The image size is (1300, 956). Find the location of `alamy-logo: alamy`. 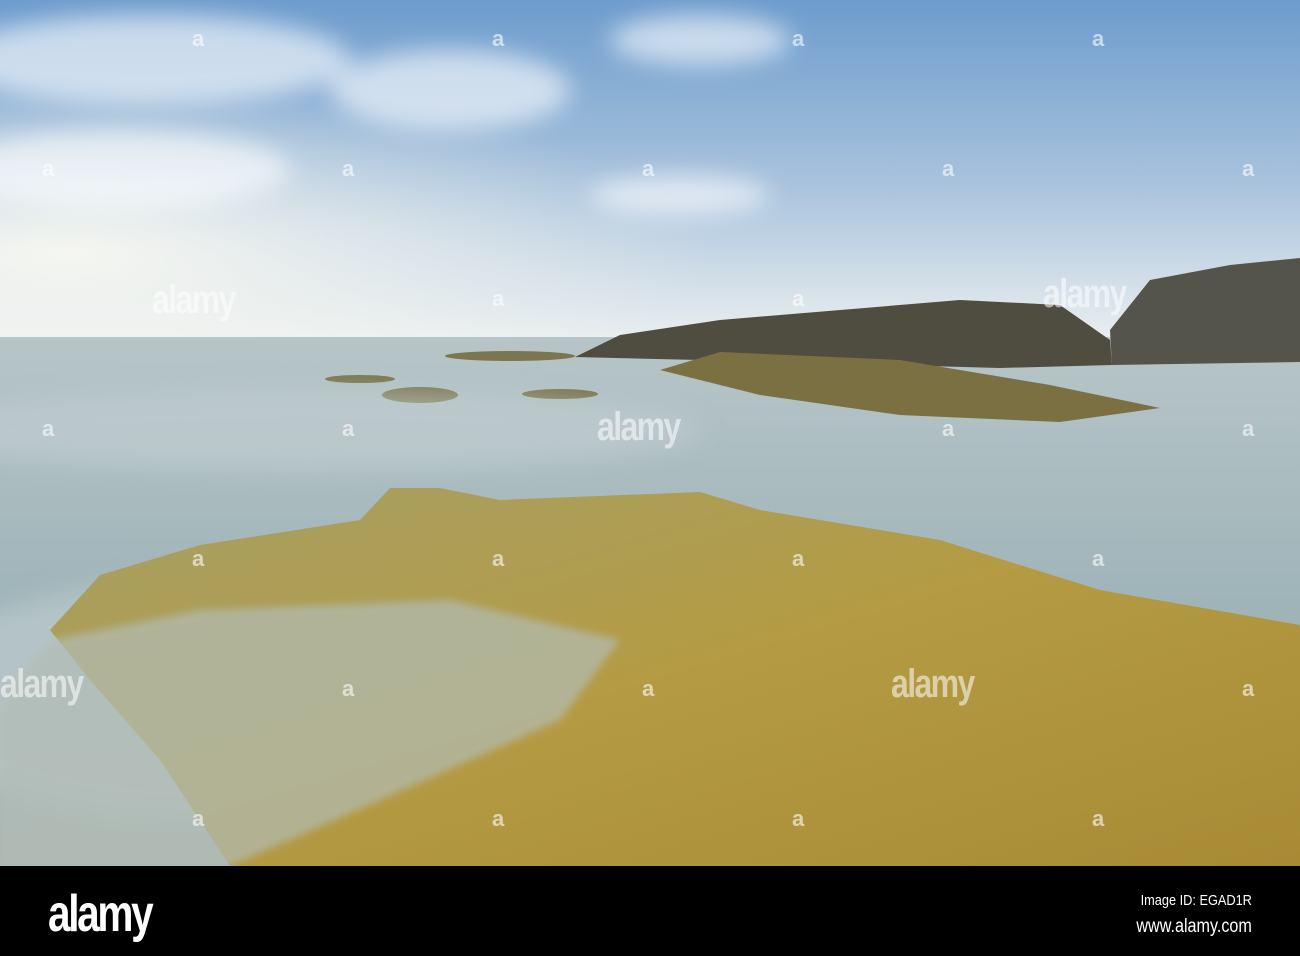

alamy-logo: alamy is located at coordinates (101, 914).